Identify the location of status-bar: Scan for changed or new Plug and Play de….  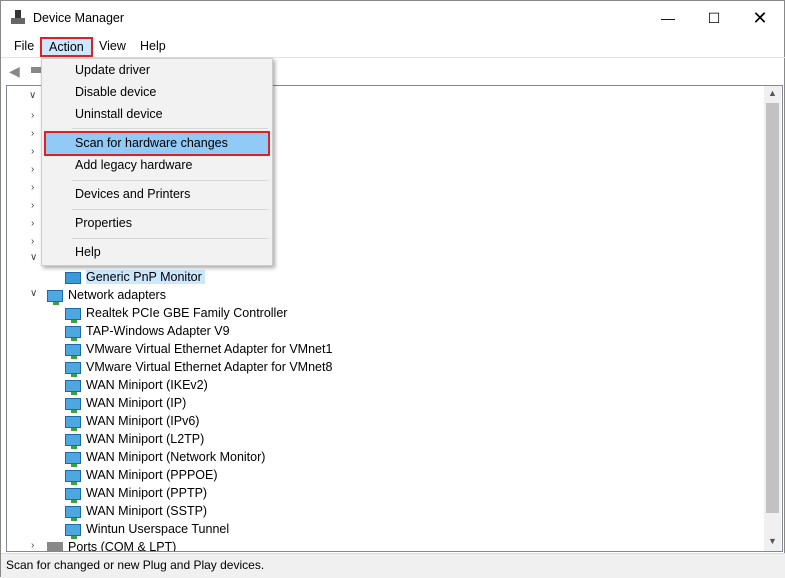
(393, 565).